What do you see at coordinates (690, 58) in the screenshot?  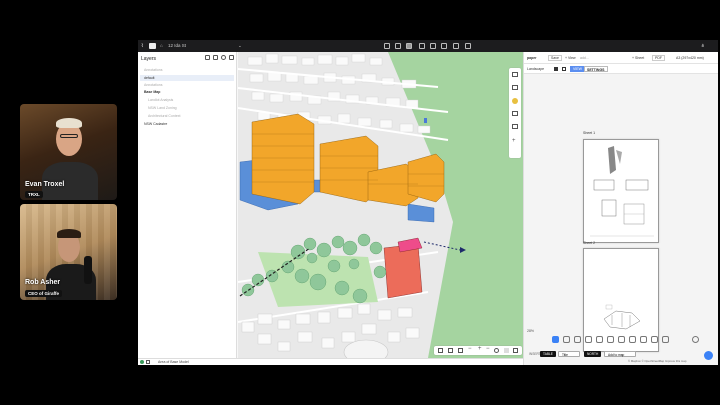 I see `page-size-select: A3 (297x420 mm)` at bounding box center [690, 58].